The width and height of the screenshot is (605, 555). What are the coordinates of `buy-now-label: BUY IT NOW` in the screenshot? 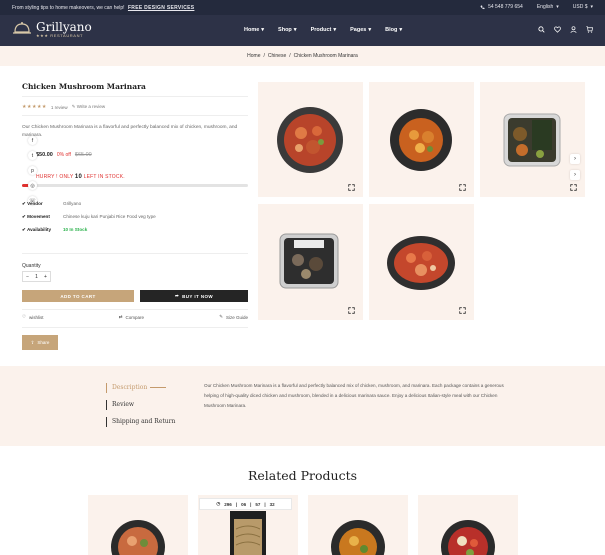 It's located at (198, 296).